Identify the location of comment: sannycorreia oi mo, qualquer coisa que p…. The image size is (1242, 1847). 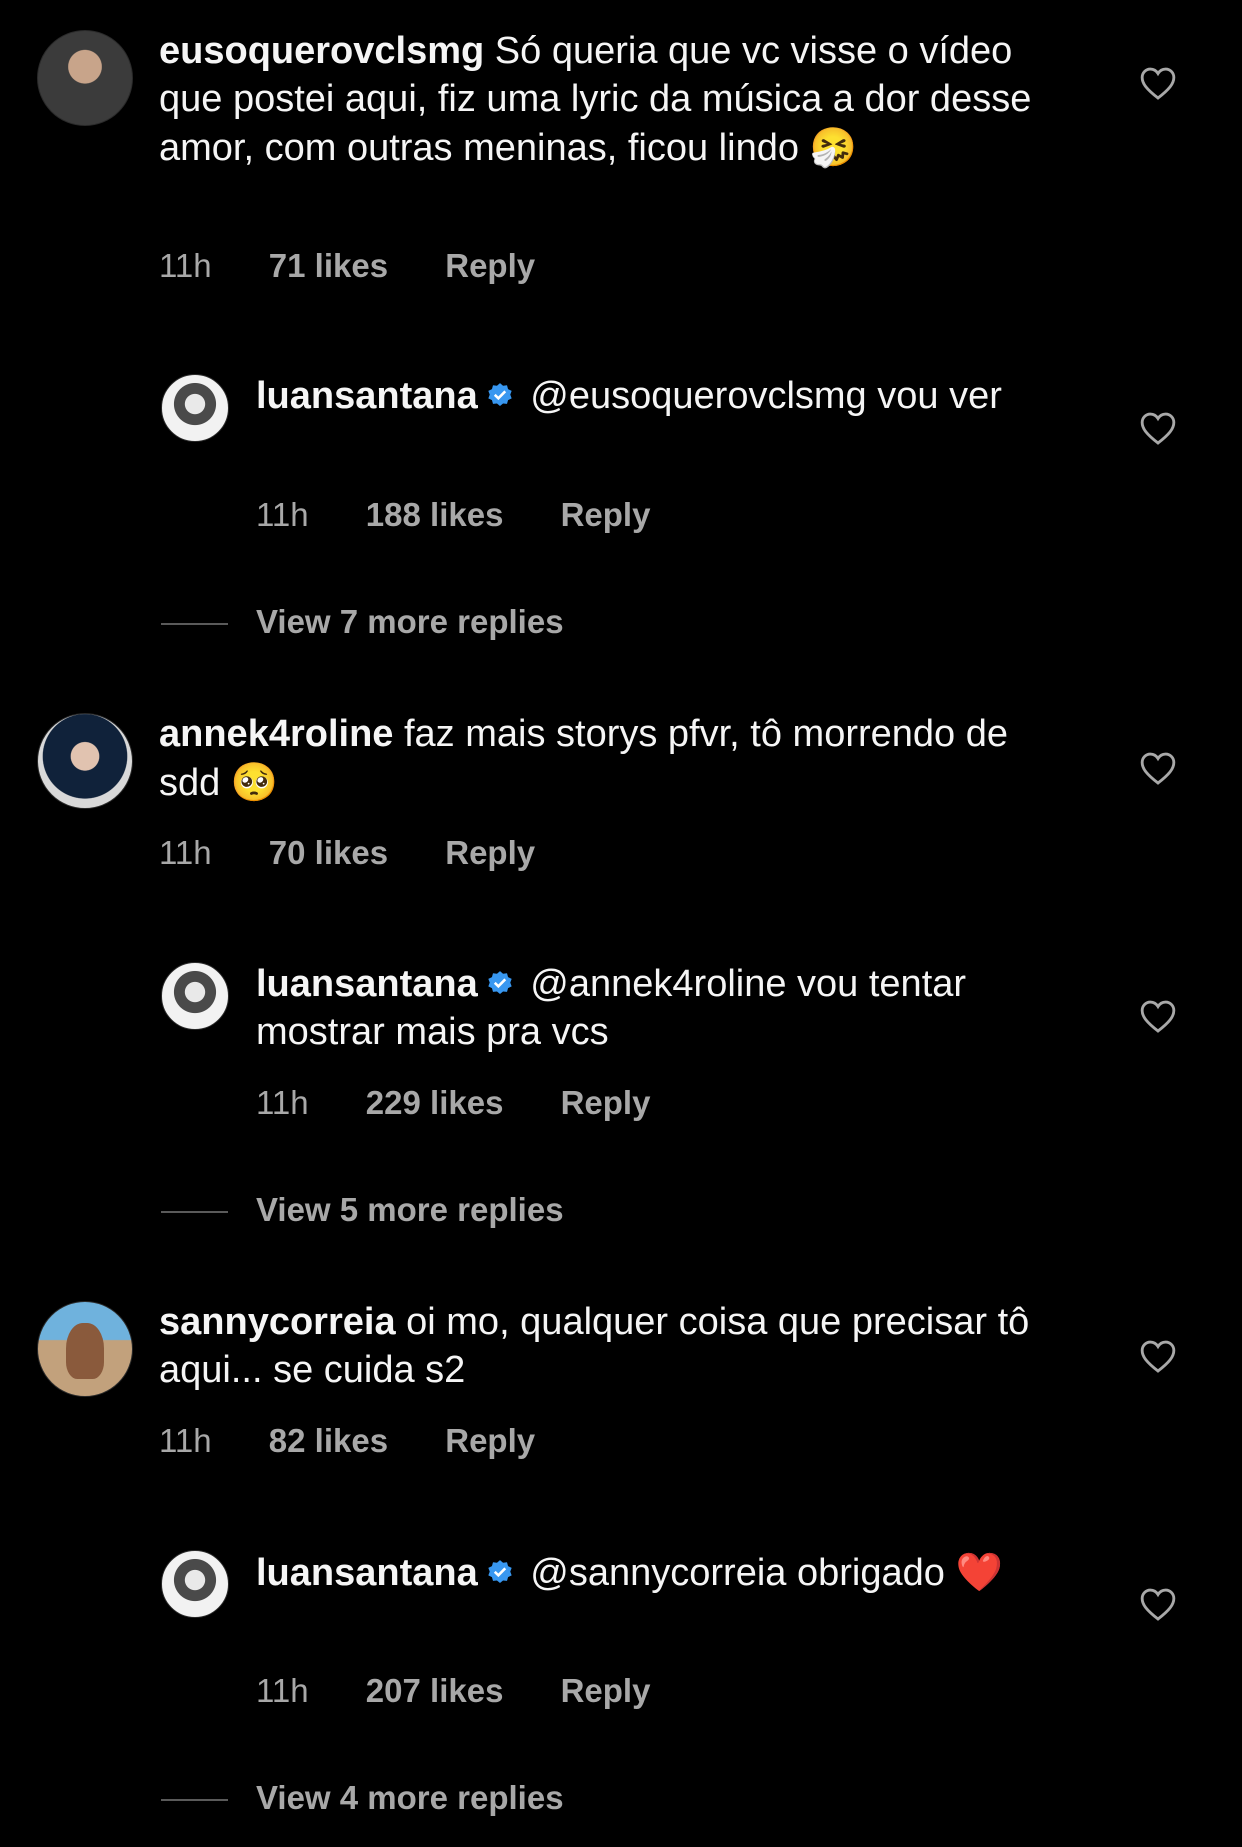
(619, 1346).